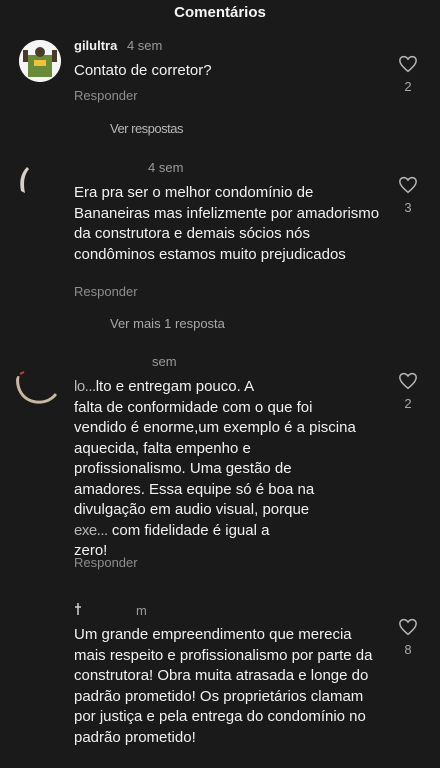  Describe the element at coordinates (147, 128) in the screenshot. I see `view-replies-link: Ver respostas` at that location.